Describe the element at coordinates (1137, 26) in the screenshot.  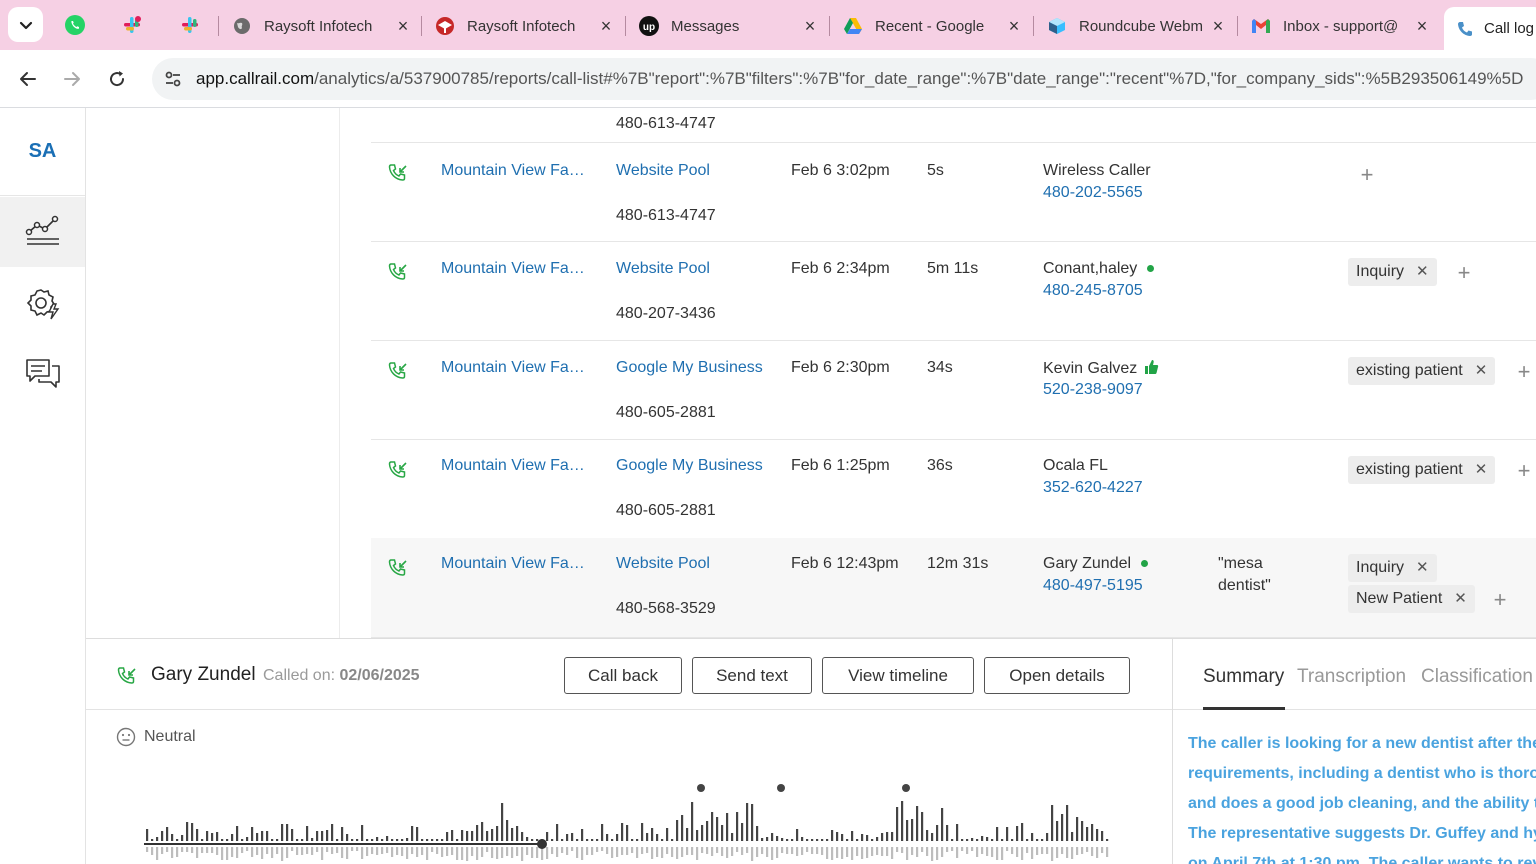
I see `tab-roundcube: Roundcube Webm ×` at that location.